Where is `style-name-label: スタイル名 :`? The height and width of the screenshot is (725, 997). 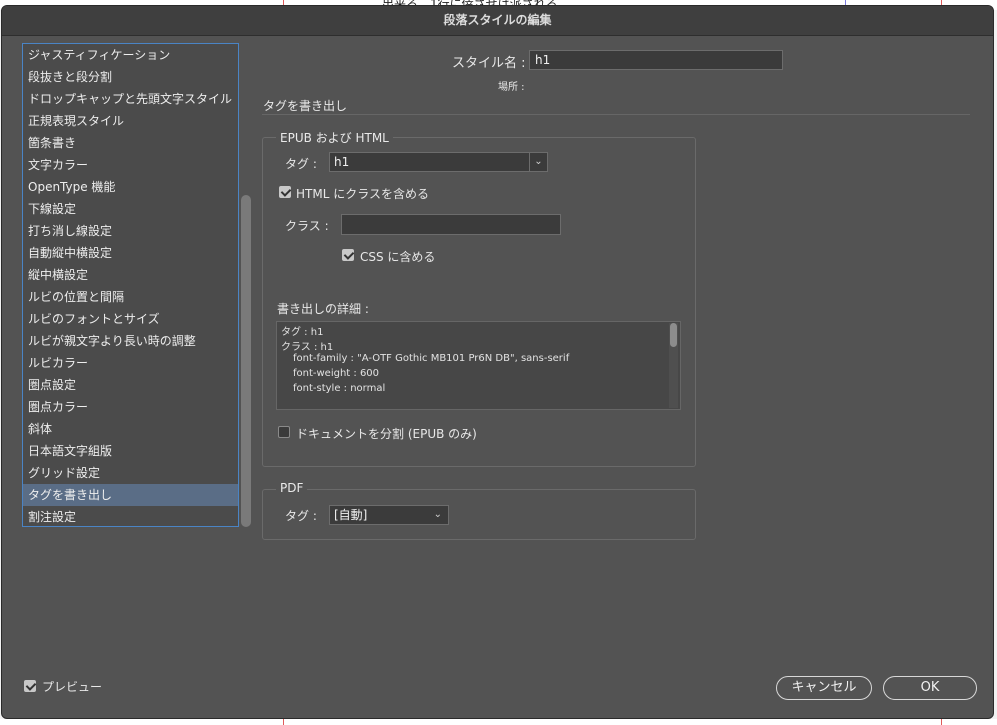 style-name-label: スタイル名 : is located at coordinates (489, 63).